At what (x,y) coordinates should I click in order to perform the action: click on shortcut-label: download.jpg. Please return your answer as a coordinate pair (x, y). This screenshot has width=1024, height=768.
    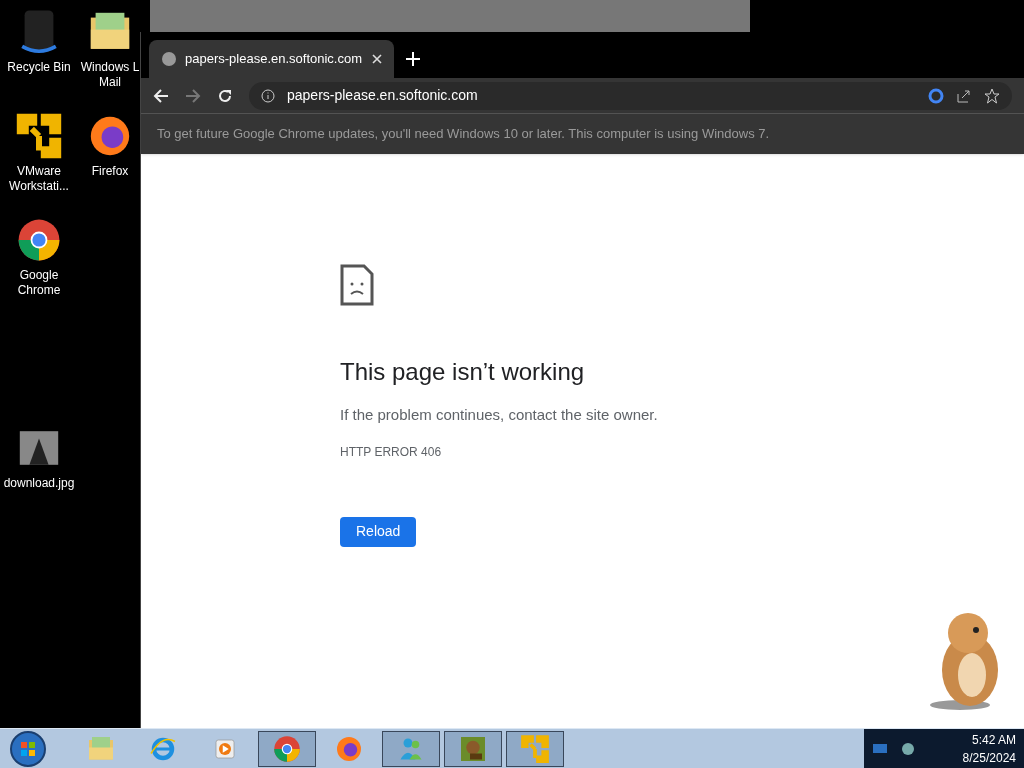
    Looking at the image, I should click on (39, 483).